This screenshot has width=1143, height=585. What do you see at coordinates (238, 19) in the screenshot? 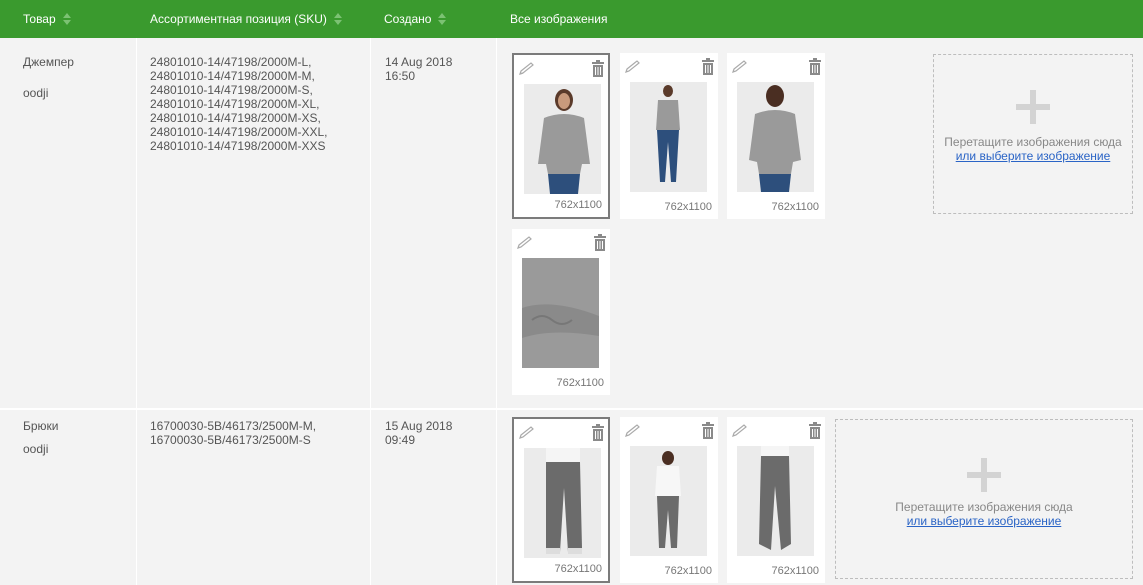
I see `column-header-sku-label: Ассортиментная позиция (SKU)` at bounding box center [238, 19].